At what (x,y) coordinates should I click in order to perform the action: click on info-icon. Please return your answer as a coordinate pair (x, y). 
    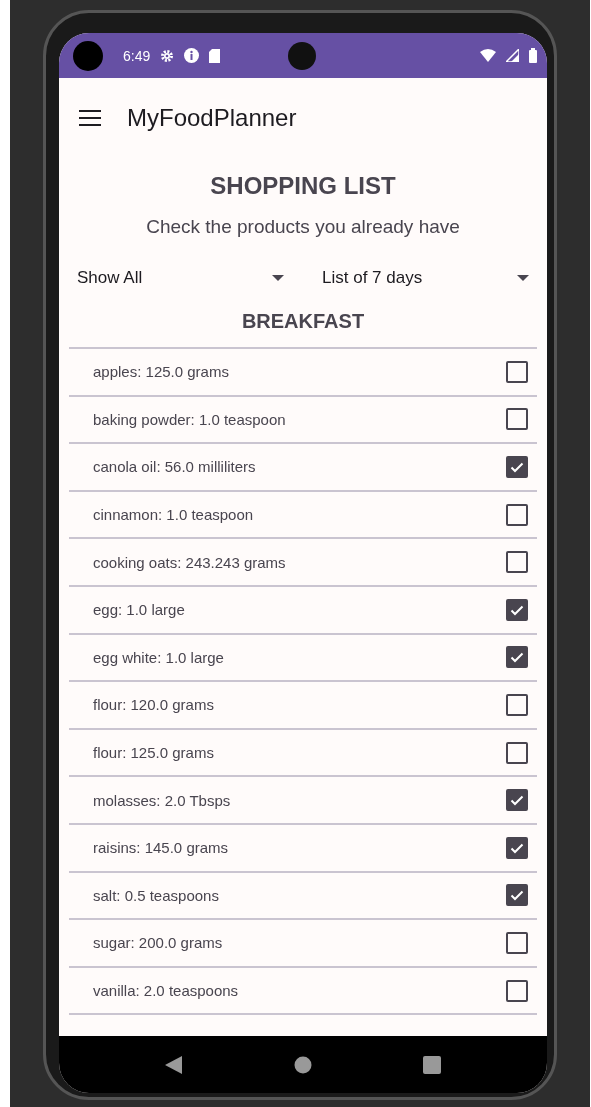
    Looking at the image, I should click on (192, 55).